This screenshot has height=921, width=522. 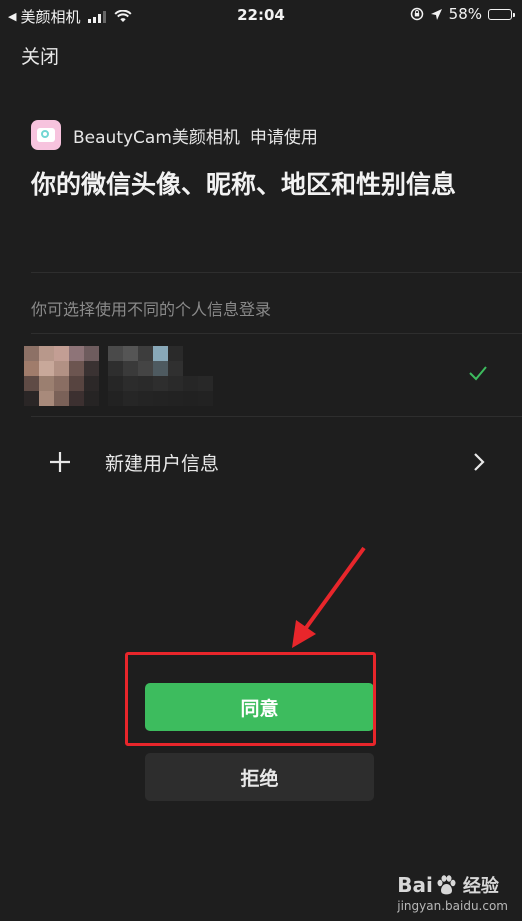 I want to click on status-bar: ◀ 美颜相机 22:04 58%, so click(x=261, y=15).